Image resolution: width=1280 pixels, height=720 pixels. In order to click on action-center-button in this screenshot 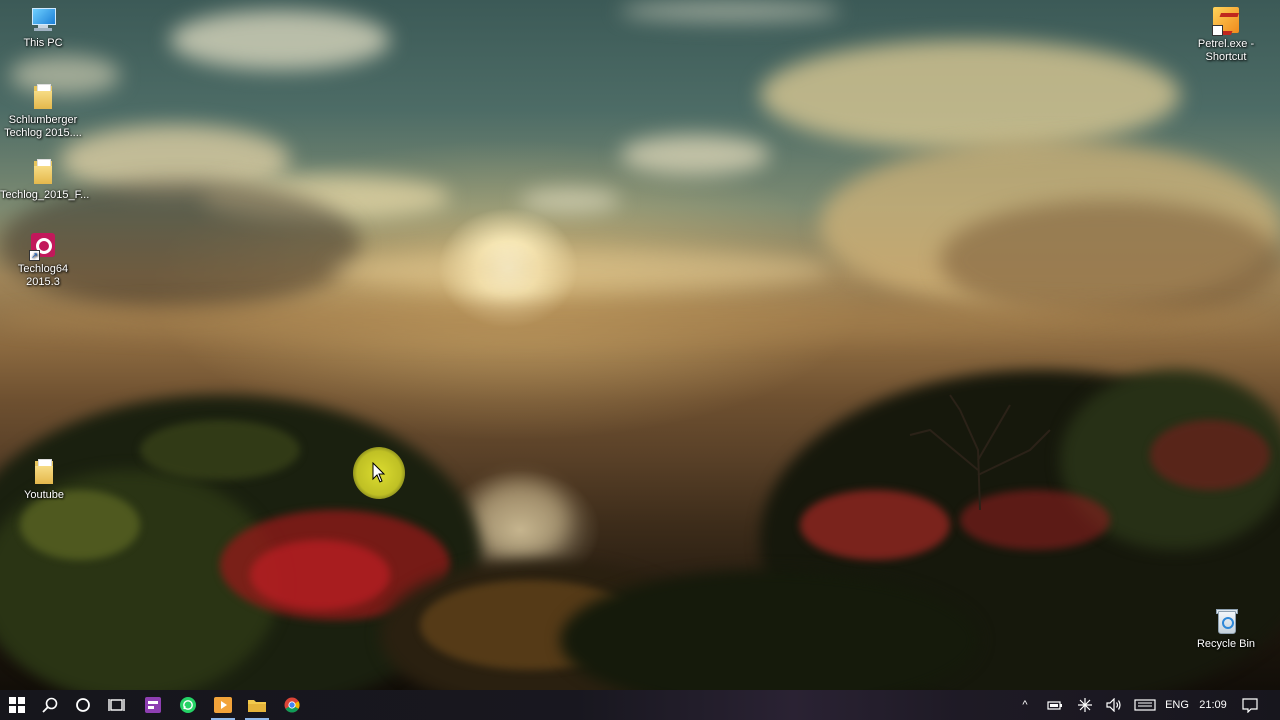, I will do `click(1250, 705)`.